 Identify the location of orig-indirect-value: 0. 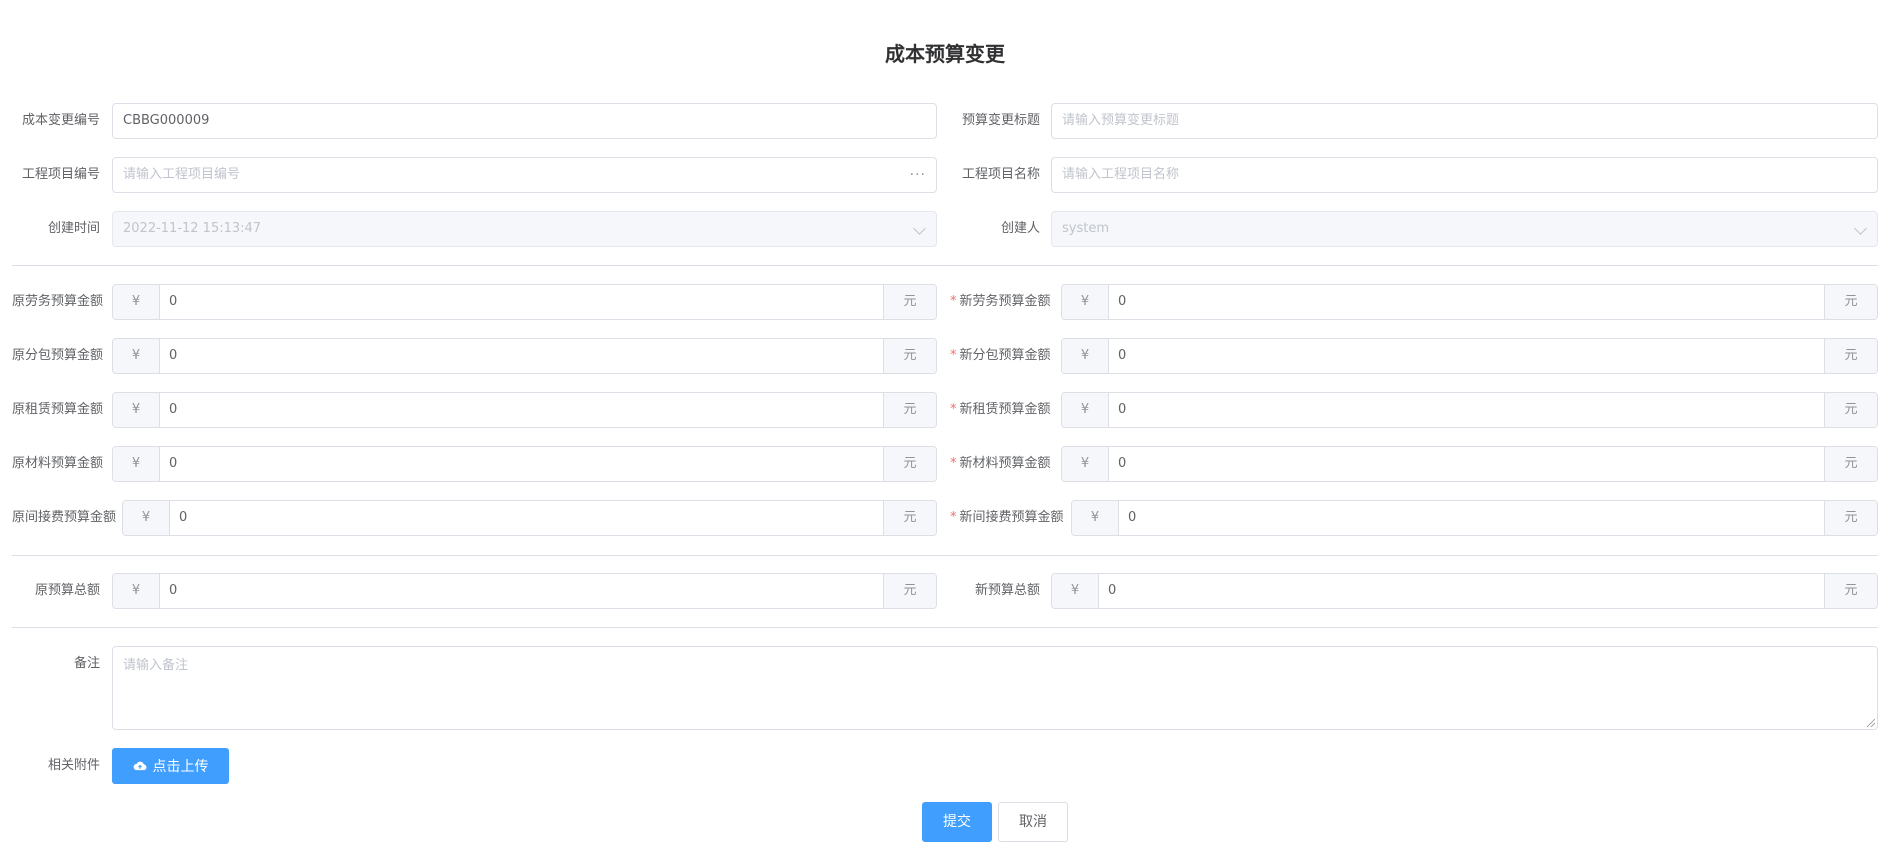
(526, 518).